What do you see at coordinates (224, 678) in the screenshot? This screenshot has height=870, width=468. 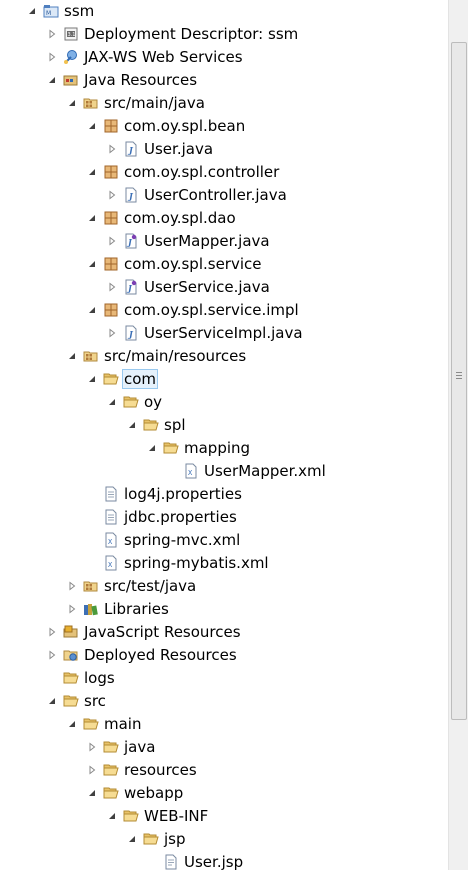 I see `tree-item: logs` at bounding box center [224, 678].